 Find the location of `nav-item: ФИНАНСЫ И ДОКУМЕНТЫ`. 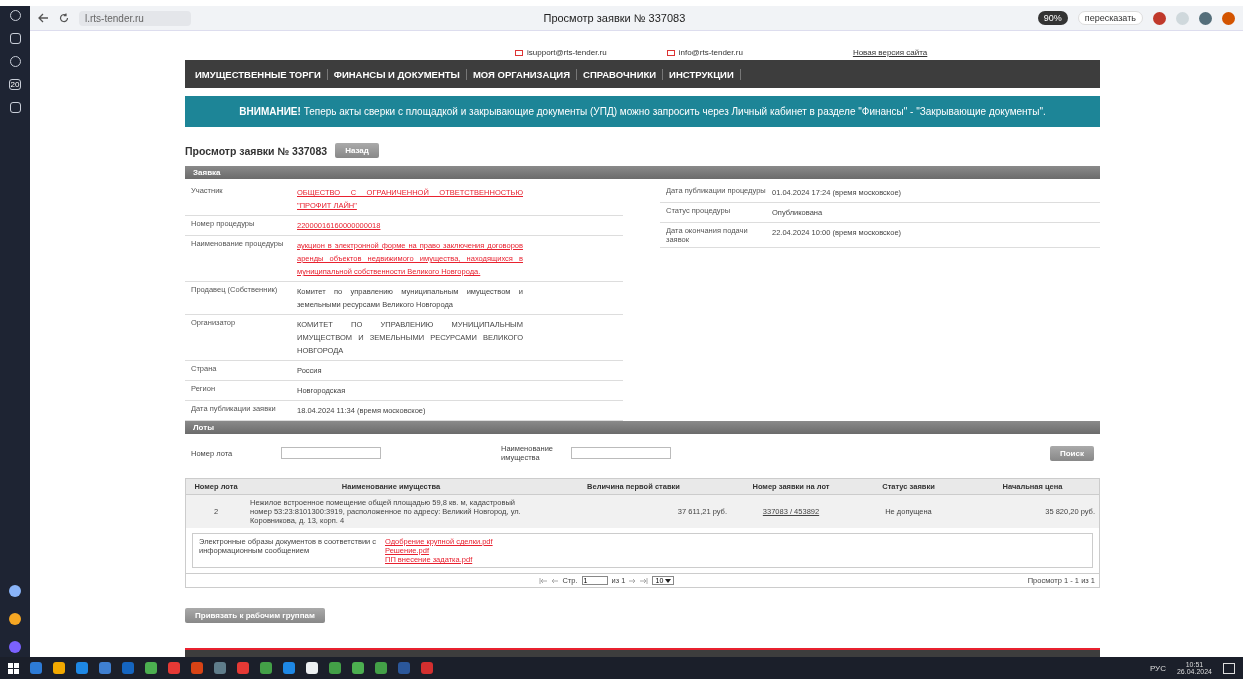

nav-item: ФИНАНСЫ И ДОКУМЕНТЫ is located at coordinates (397, 74).